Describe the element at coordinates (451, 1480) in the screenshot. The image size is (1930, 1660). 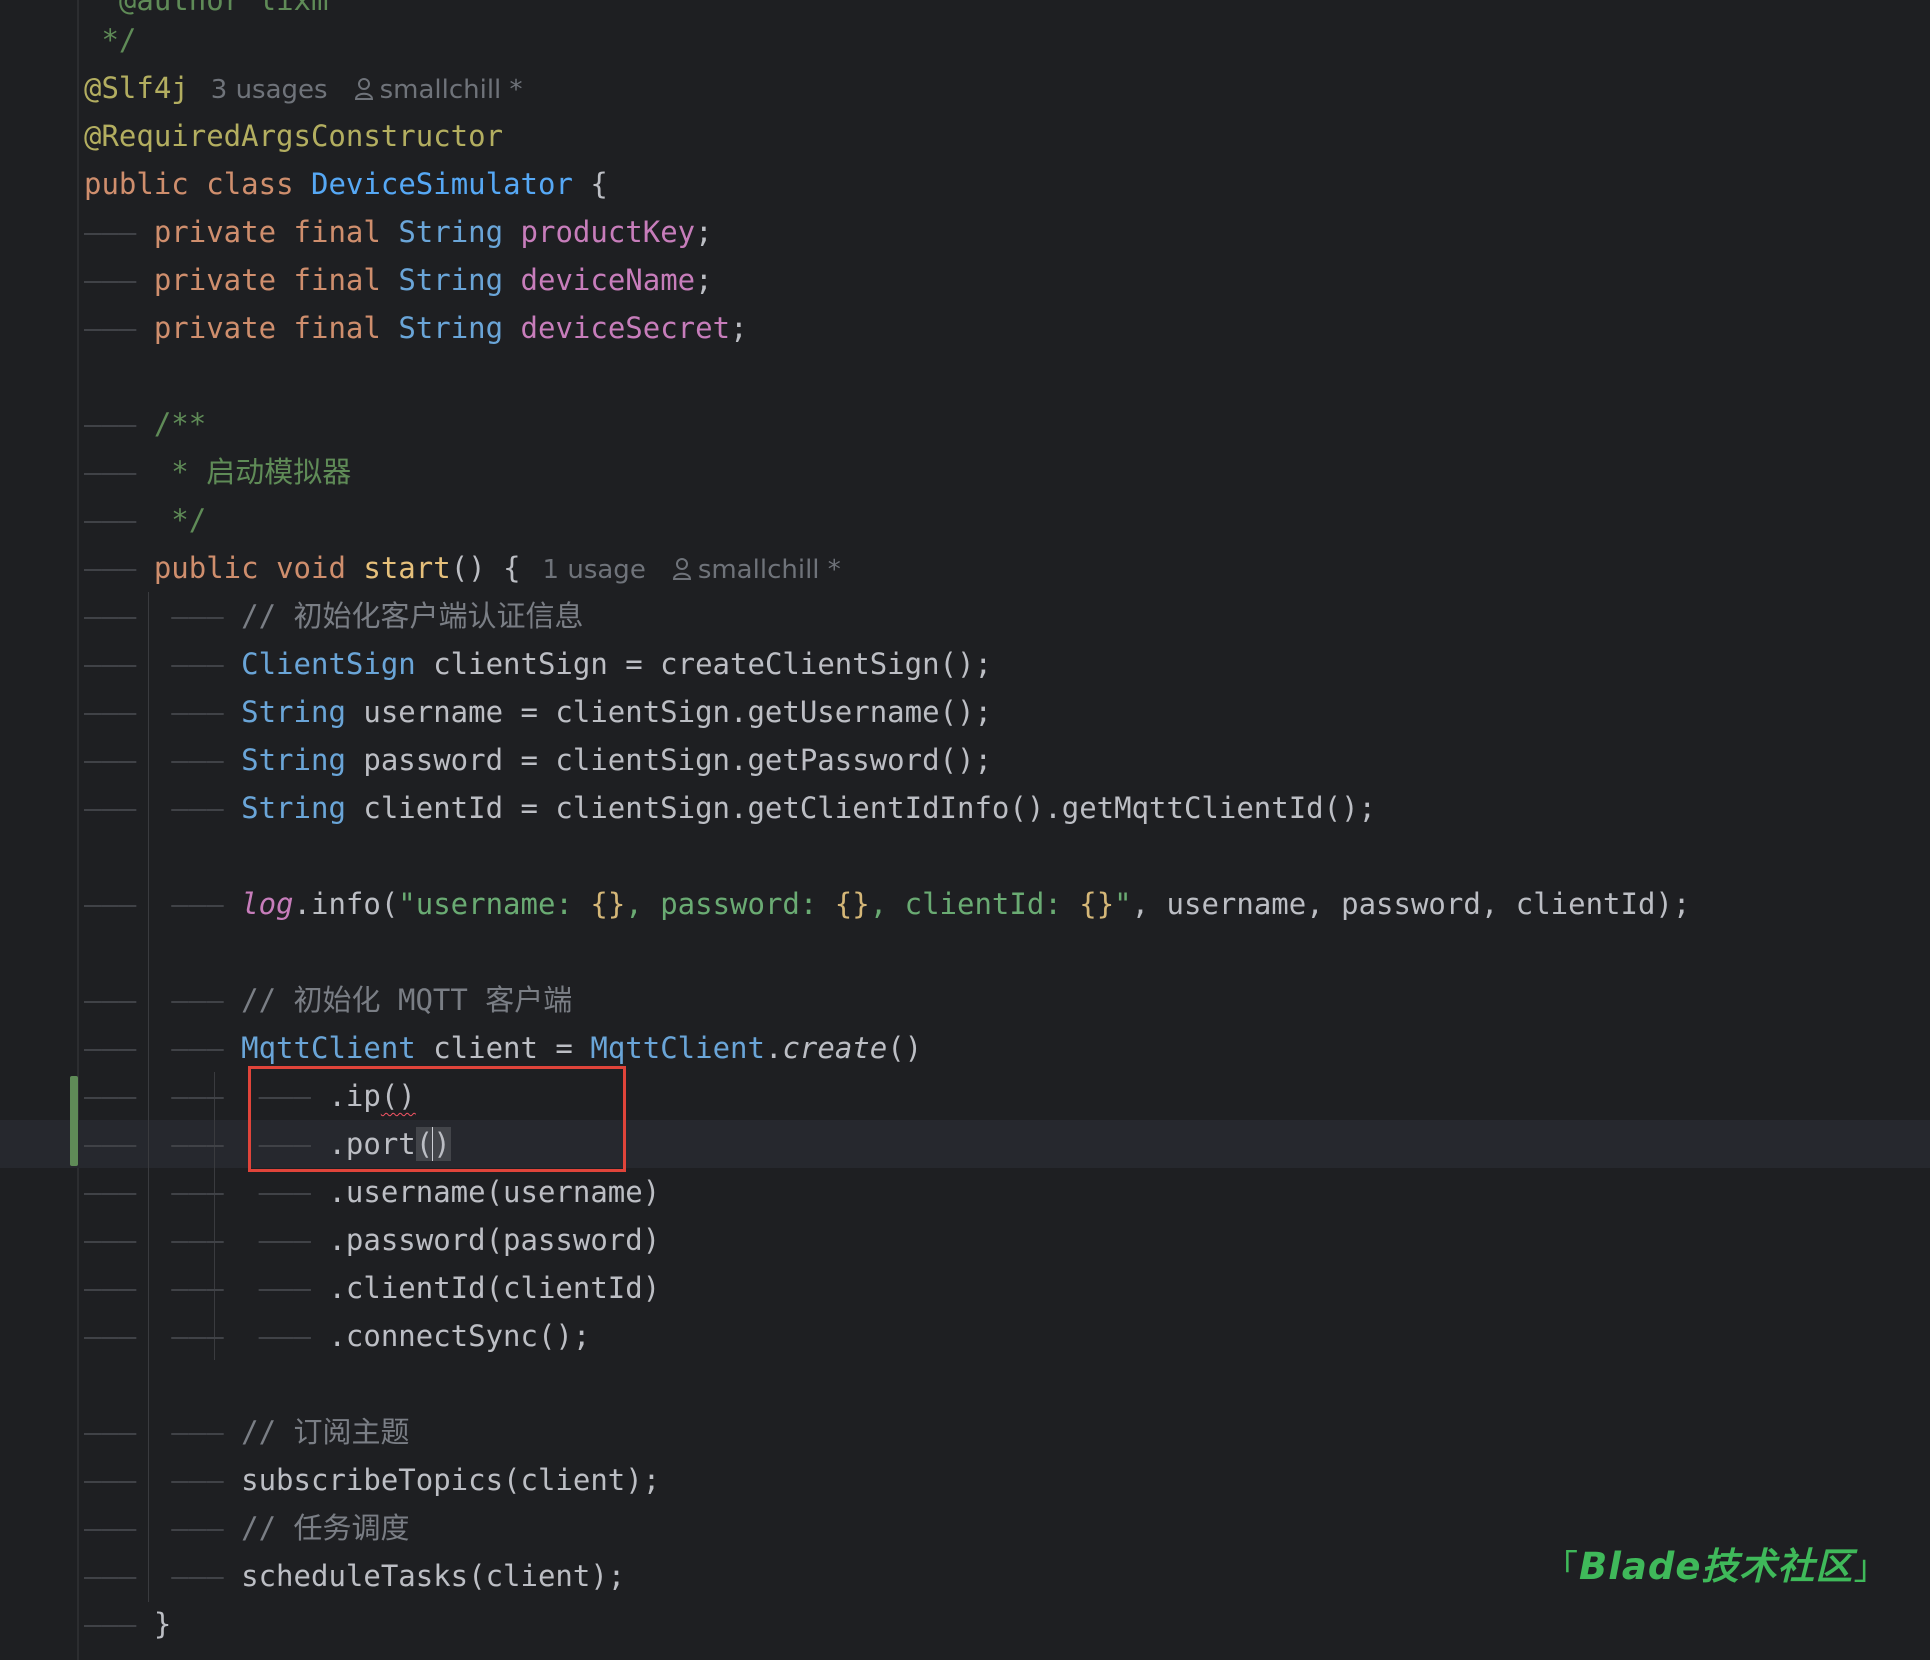
I see `code-token: subscribeTopics(client);` at that location.